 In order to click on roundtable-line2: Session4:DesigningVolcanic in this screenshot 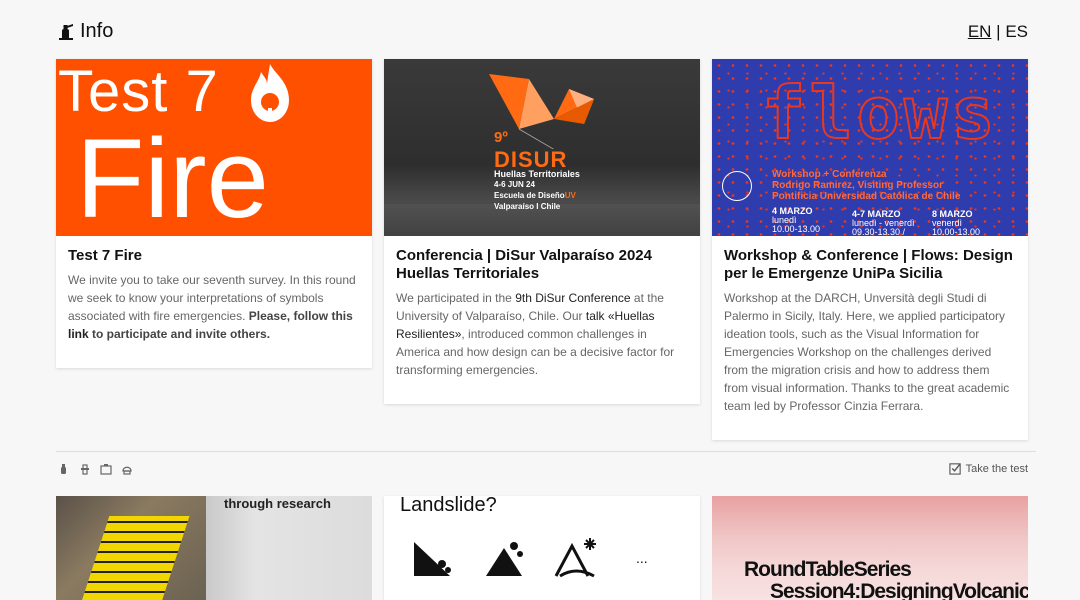, I will do `click(899, 590)`.